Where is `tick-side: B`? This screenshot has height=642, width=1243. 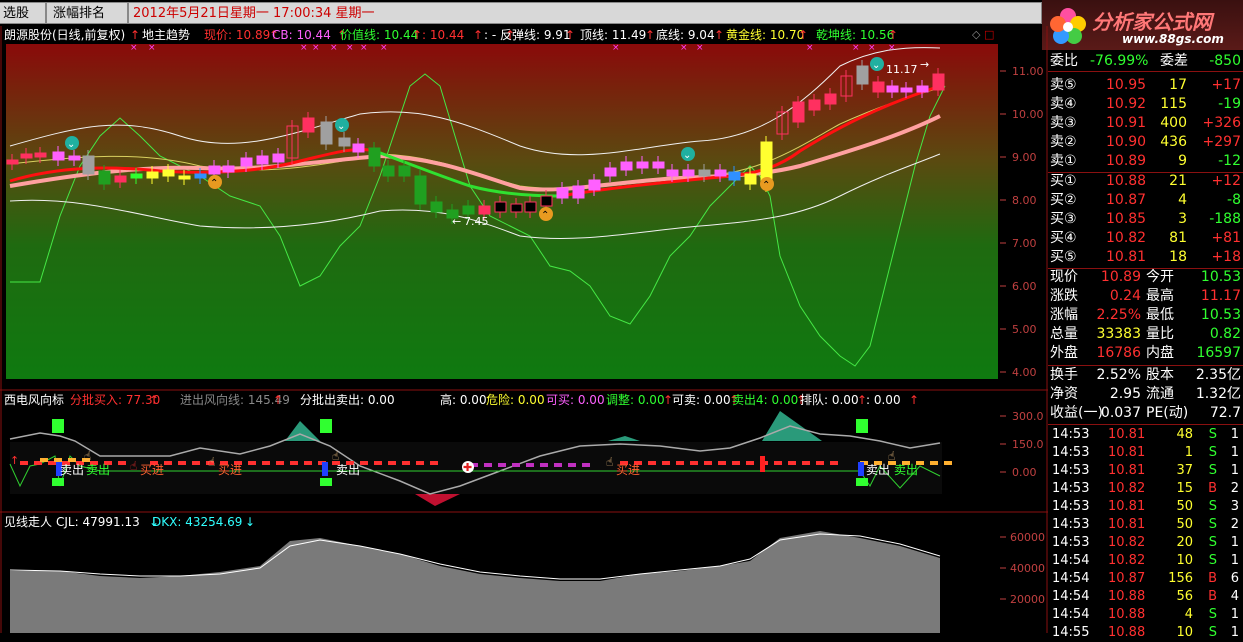
tick-side: B is located at coordinates (1212, 488).